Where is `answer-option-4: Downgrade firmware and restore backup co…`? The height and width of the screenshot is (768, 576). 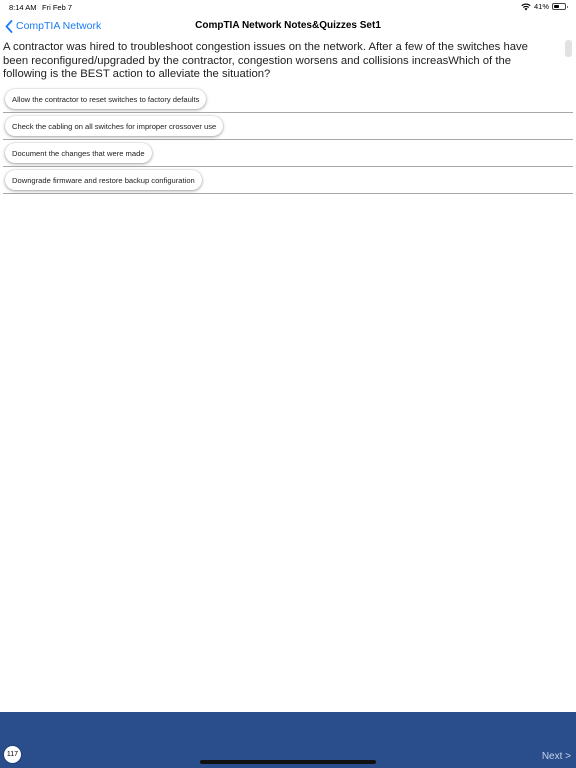
answer-option-4: Downgrade firmware and restore backup co… is located at coordinates (103, 180).